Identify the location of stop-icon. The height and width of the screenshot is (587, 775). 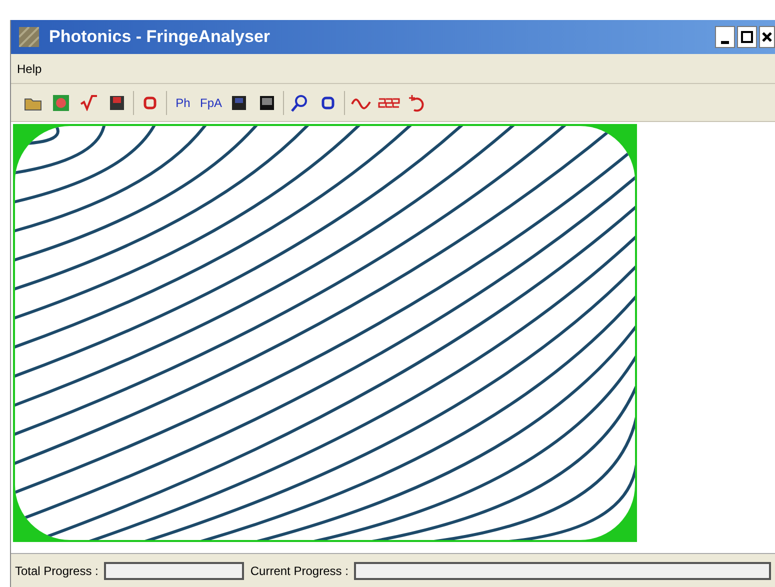
(61, 103).